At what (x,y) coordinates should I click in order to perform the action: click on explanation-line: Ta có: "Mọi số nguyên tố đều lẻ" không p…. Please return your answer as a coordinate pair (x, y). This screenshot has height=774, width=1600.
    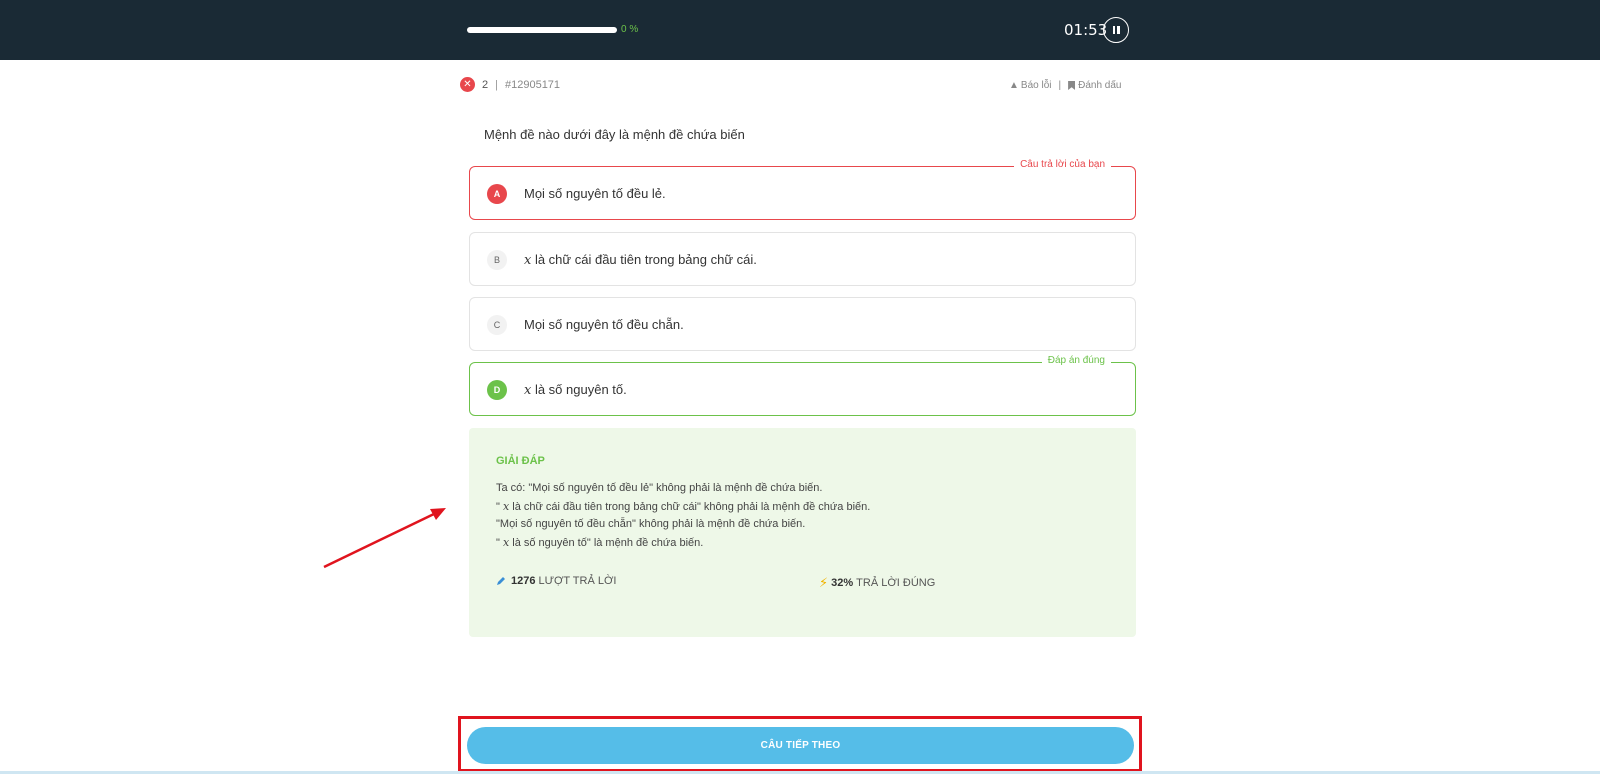
    Looking at the image, I should click on (659, 488).